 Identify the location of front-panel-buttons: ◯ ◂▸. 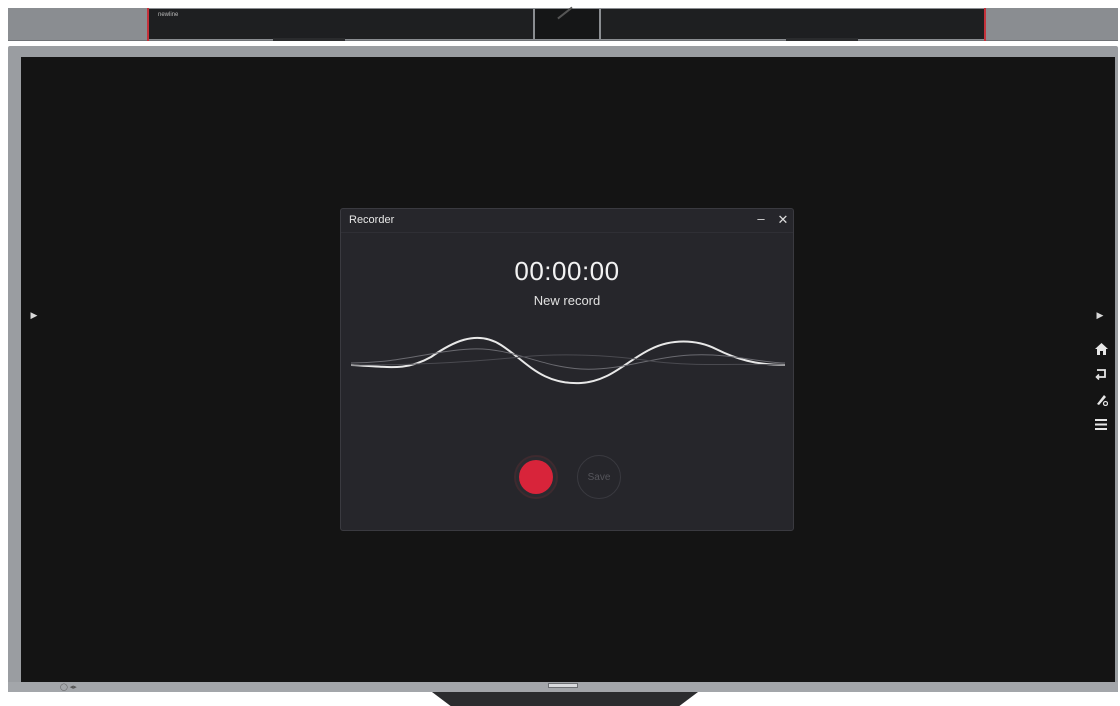
(68, 687).